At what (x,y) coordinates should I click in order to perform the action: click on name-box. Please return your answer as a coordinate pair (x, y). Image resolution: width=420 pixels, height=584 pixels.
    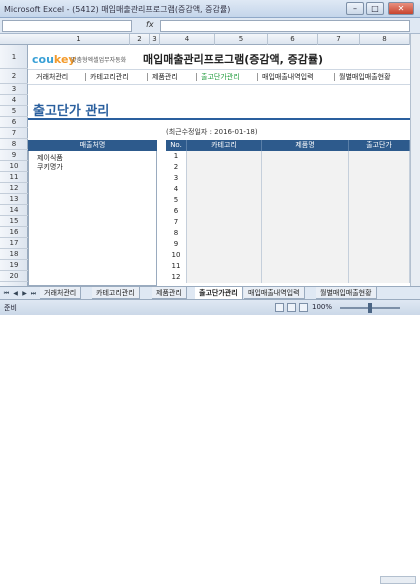
    Looking at the image, I should click on (67, 26).